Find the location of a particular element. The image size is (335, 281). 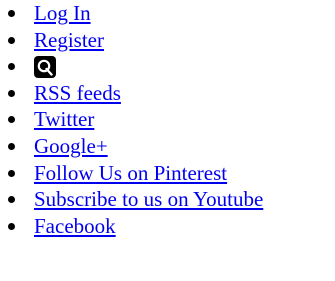

list-item-pinterest: Follow Us on Pinterest is located at coordinates (135, 173).